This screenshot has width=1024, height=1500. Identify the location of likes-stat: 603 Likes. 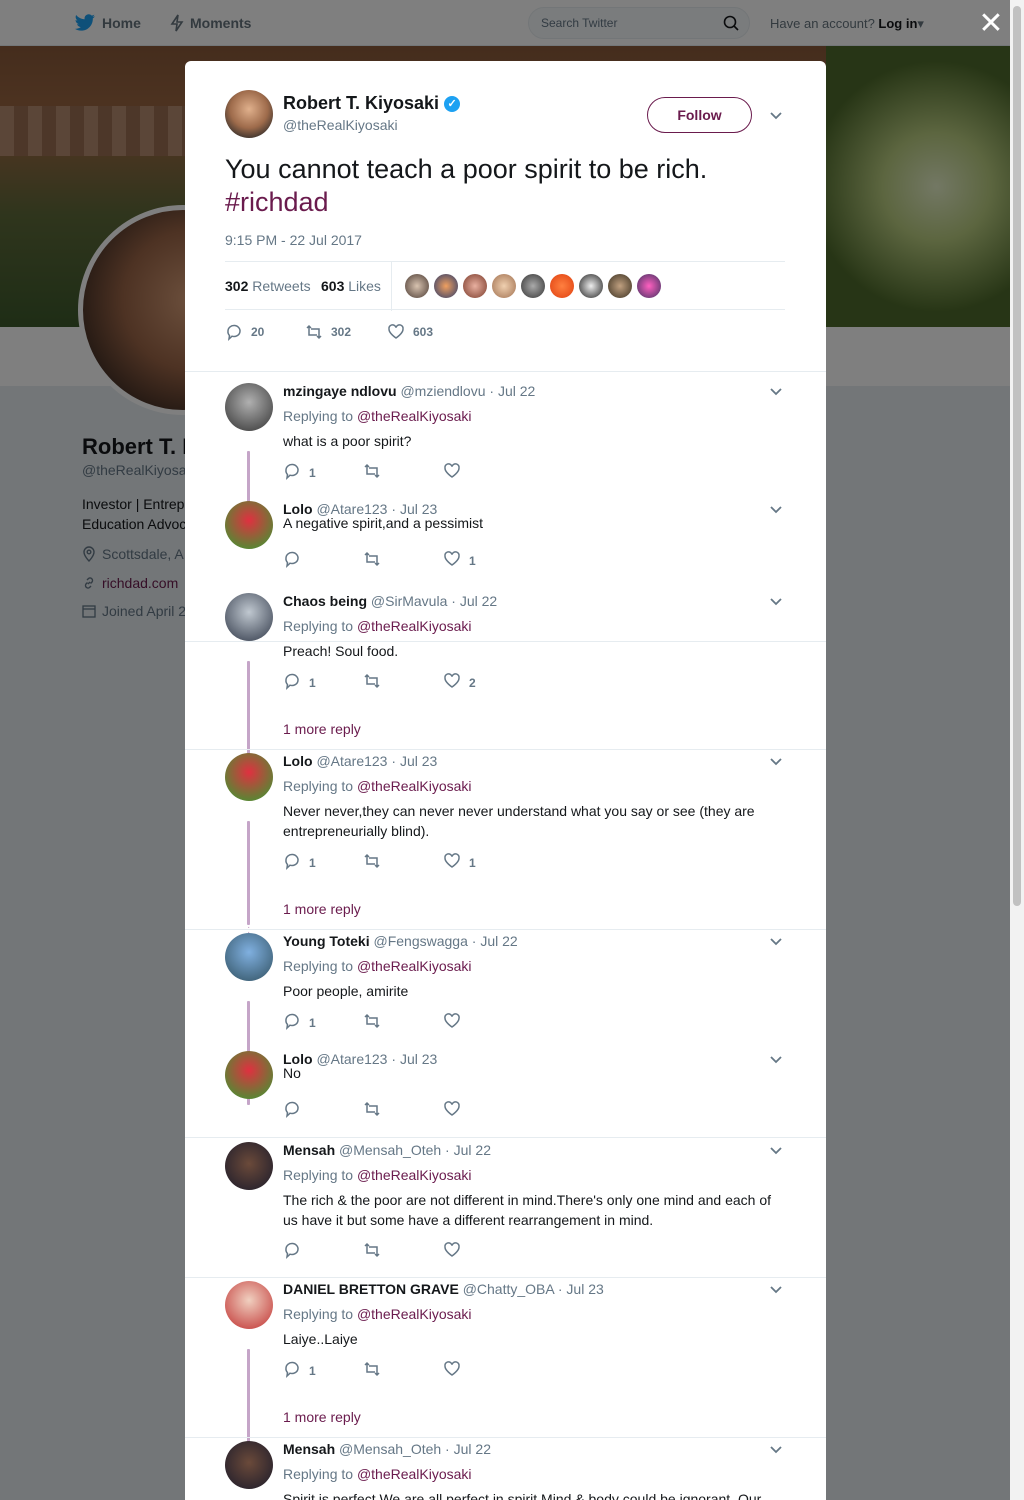
(351, 286).